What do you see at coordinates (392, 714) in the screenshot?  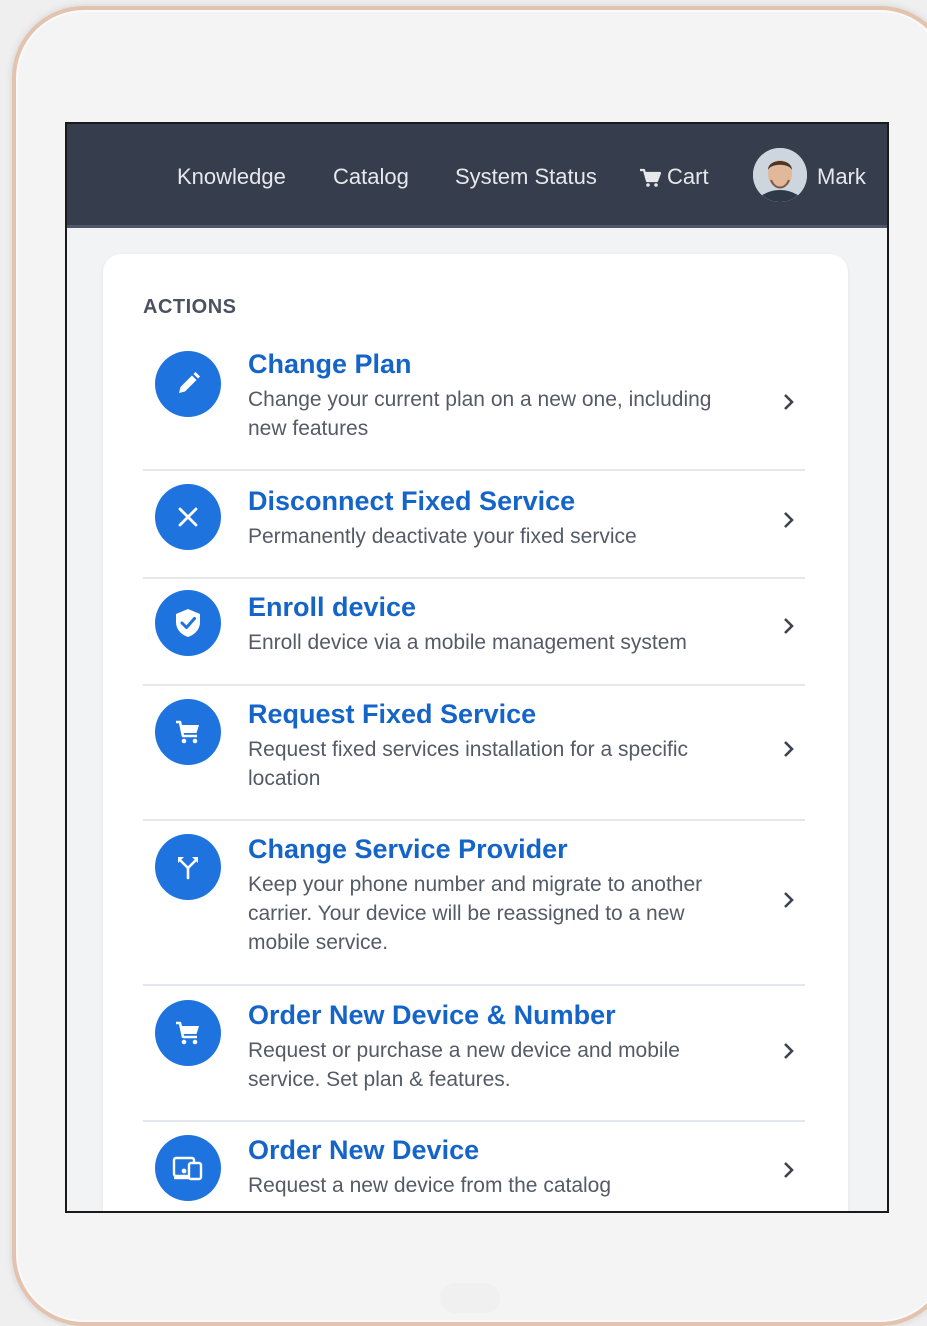 I see `action-title: Request Fixed Service` at bounding box center [392, 714].